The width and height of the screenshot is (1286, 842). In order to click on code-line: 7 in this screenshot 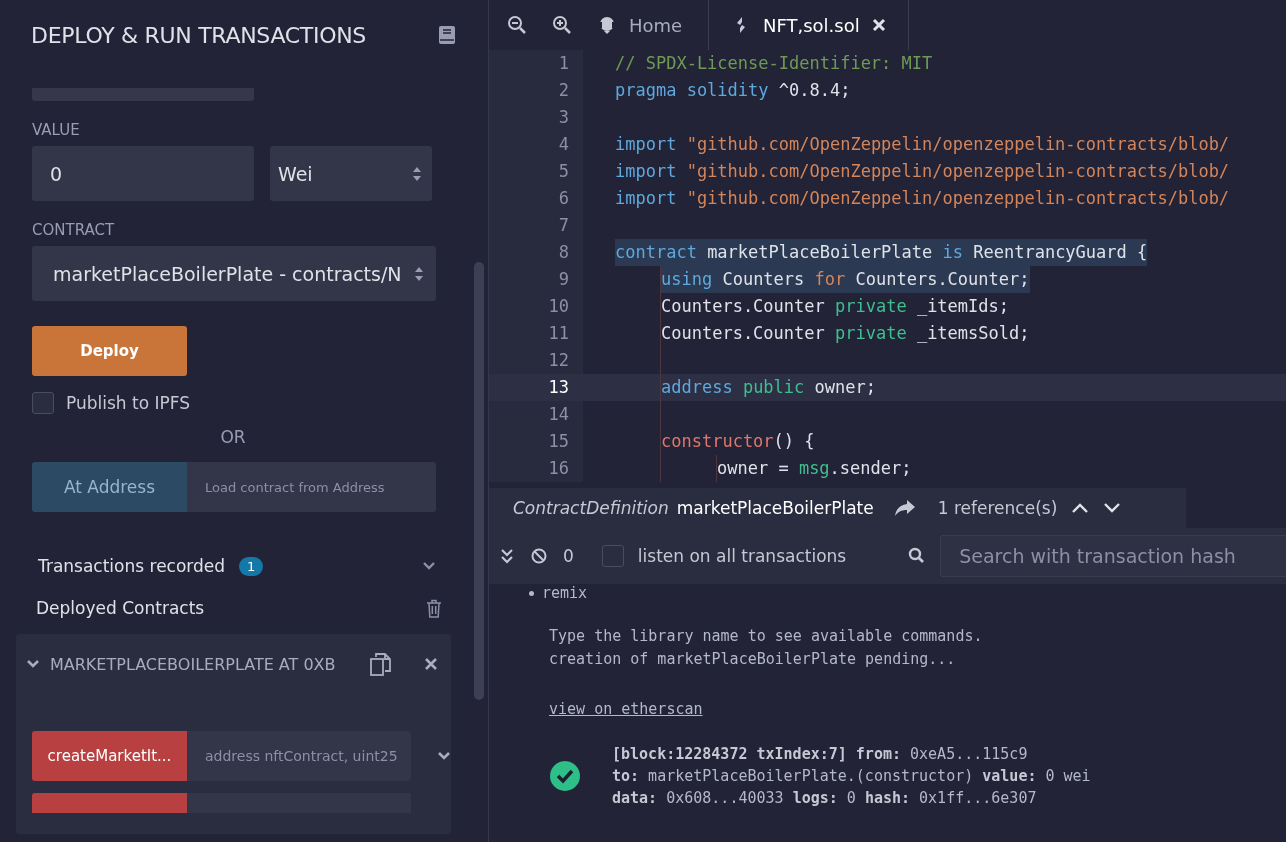, I will do `click(887, 225)`.